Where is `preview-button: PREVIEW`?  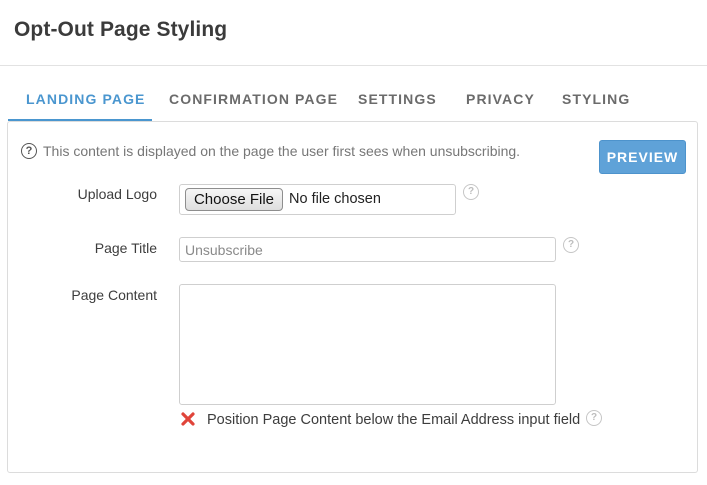
preview-button: PREVIEW is located at coordinates (642, 157).